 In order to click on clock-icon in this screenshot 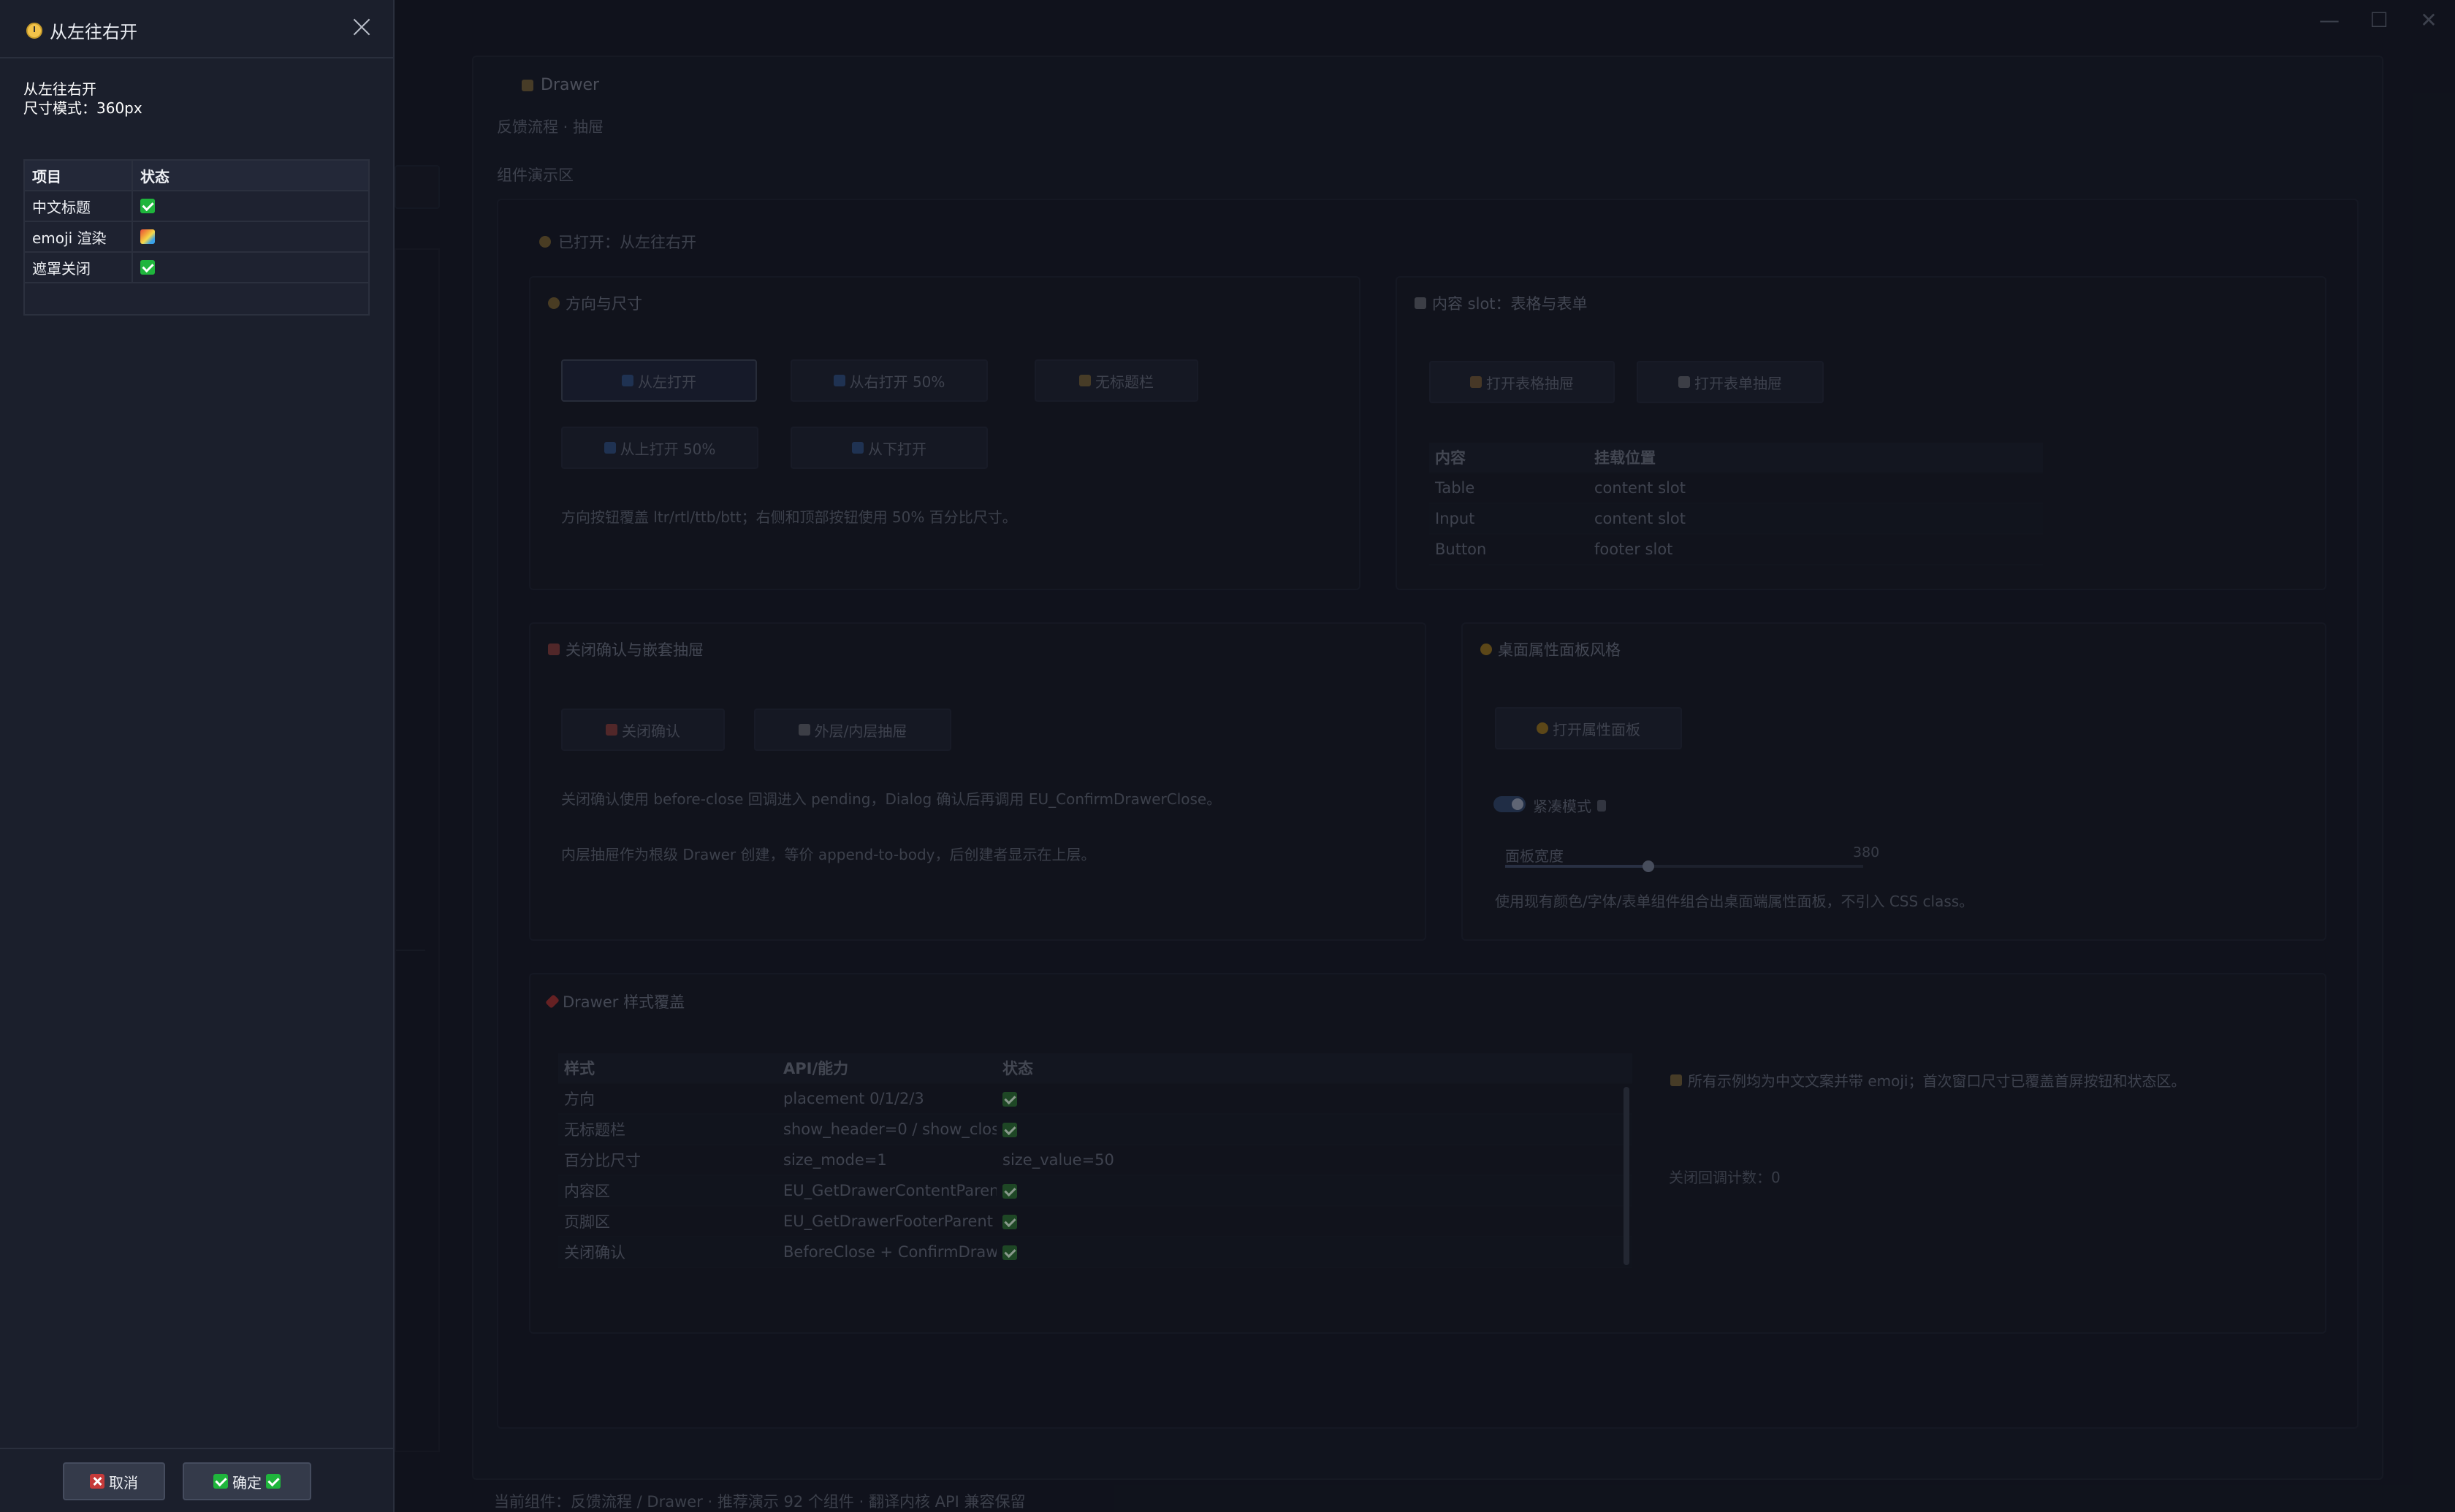, I will do `click(34, 30)`.